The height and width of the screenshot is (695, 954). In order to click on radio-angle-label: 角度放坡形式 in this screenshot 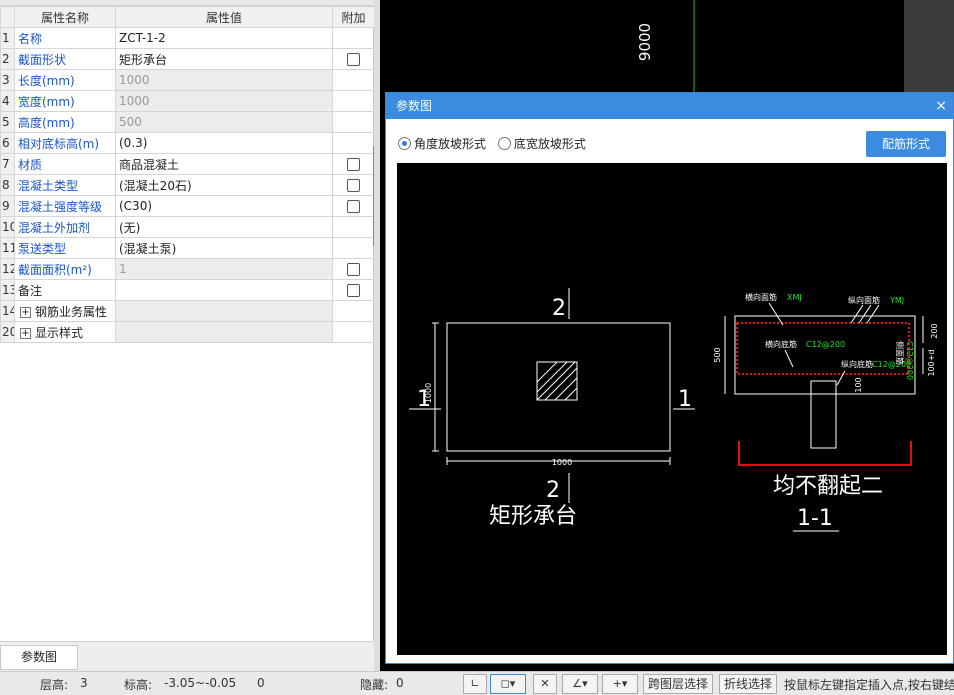, I will do `click(450, 144)`.